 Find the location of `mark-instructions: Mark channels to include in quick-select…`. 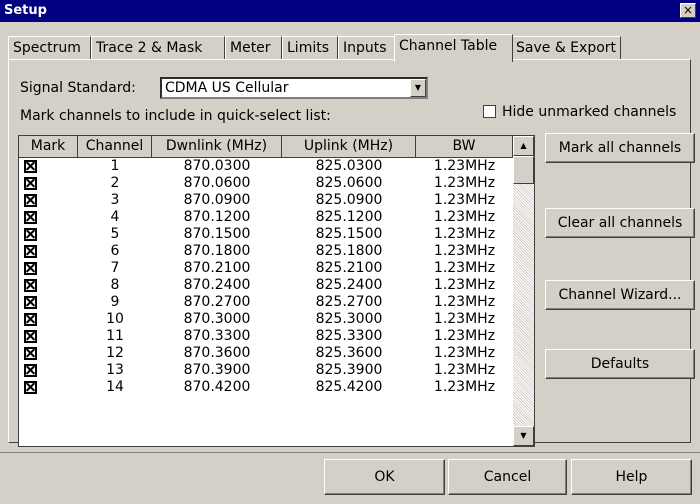

mark-instructions: Mark channels to include in quick-select… is located at coordinates (175, 116).